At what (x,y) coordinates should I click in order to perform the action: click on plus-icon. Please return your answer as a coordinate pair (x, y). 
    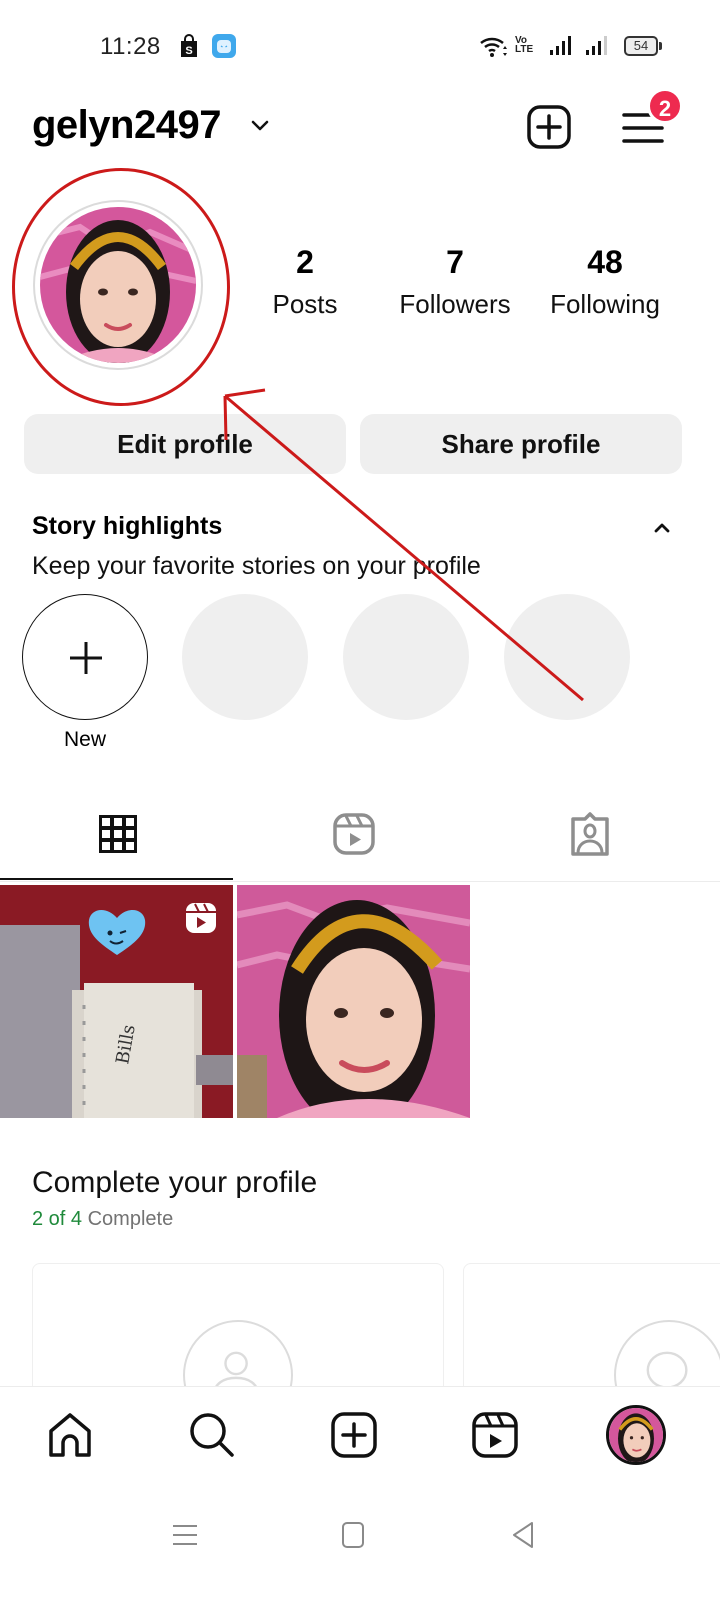
    Looking at the image, I should click on (86, 658).